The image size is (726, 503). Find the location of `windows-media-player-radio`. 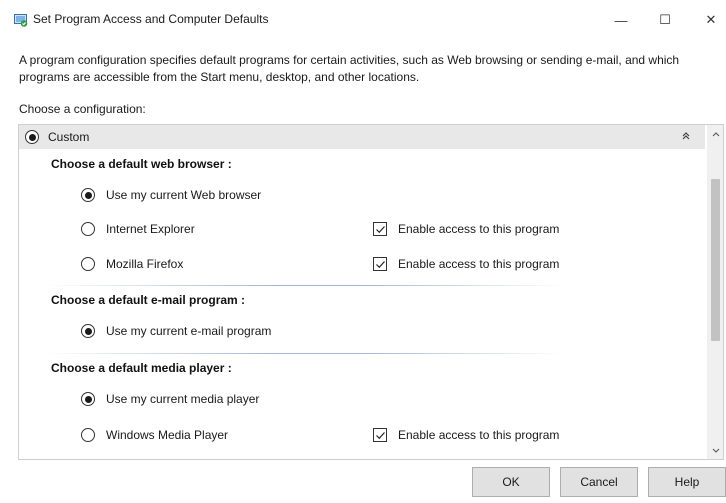

windows-media-player-radio is located at coordinates (88, 435).